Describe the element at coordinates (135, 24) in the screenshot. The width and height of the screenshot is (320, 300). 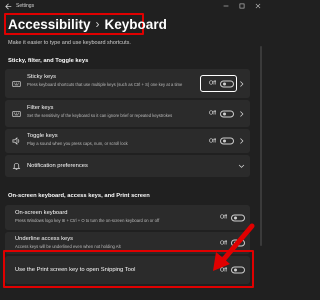
I see `page-title: Keyboard` at that location.